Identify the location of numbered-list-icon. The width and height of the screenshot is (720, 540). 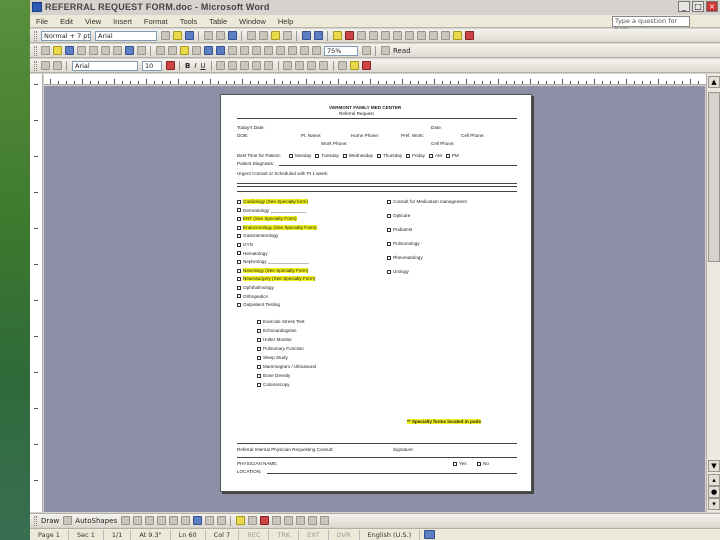
(288, 65).